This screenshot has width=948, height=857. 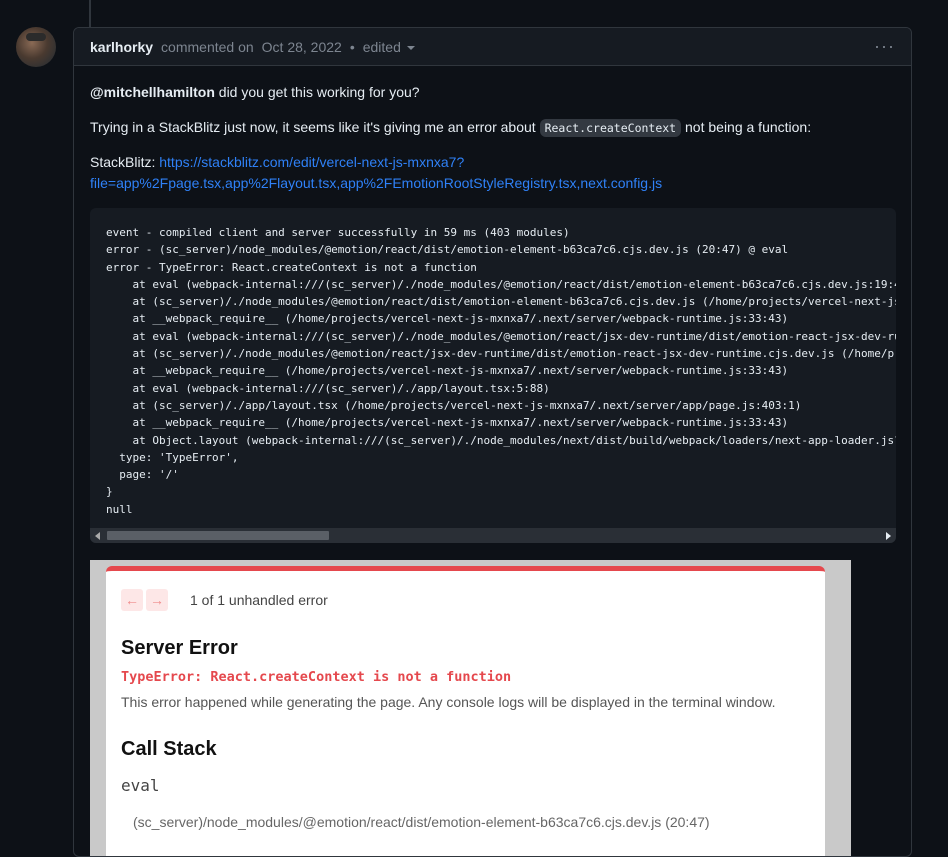 What do you see at coordinates (90, 14) in the screenshot?
I see `timeline-line` at bounding box center [90, 14].